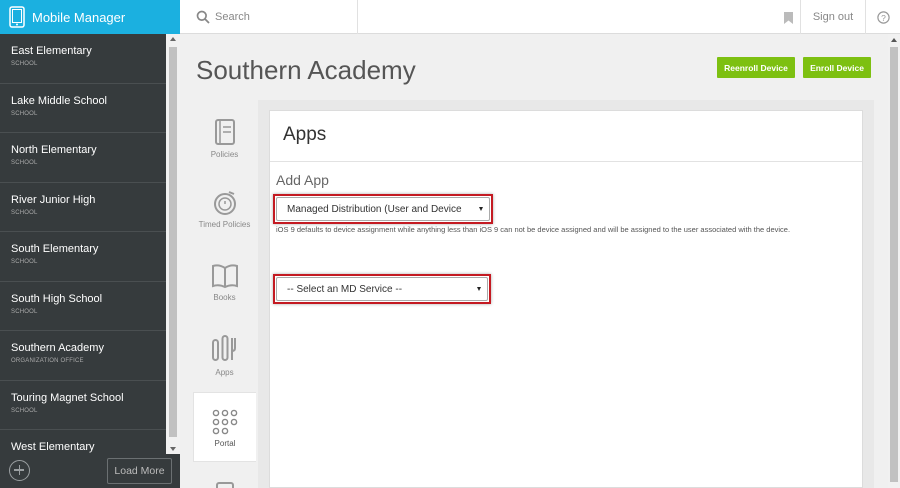 This screenshot has width=900, height=488. I want to click on page-scrollbar, so click(894, 261).